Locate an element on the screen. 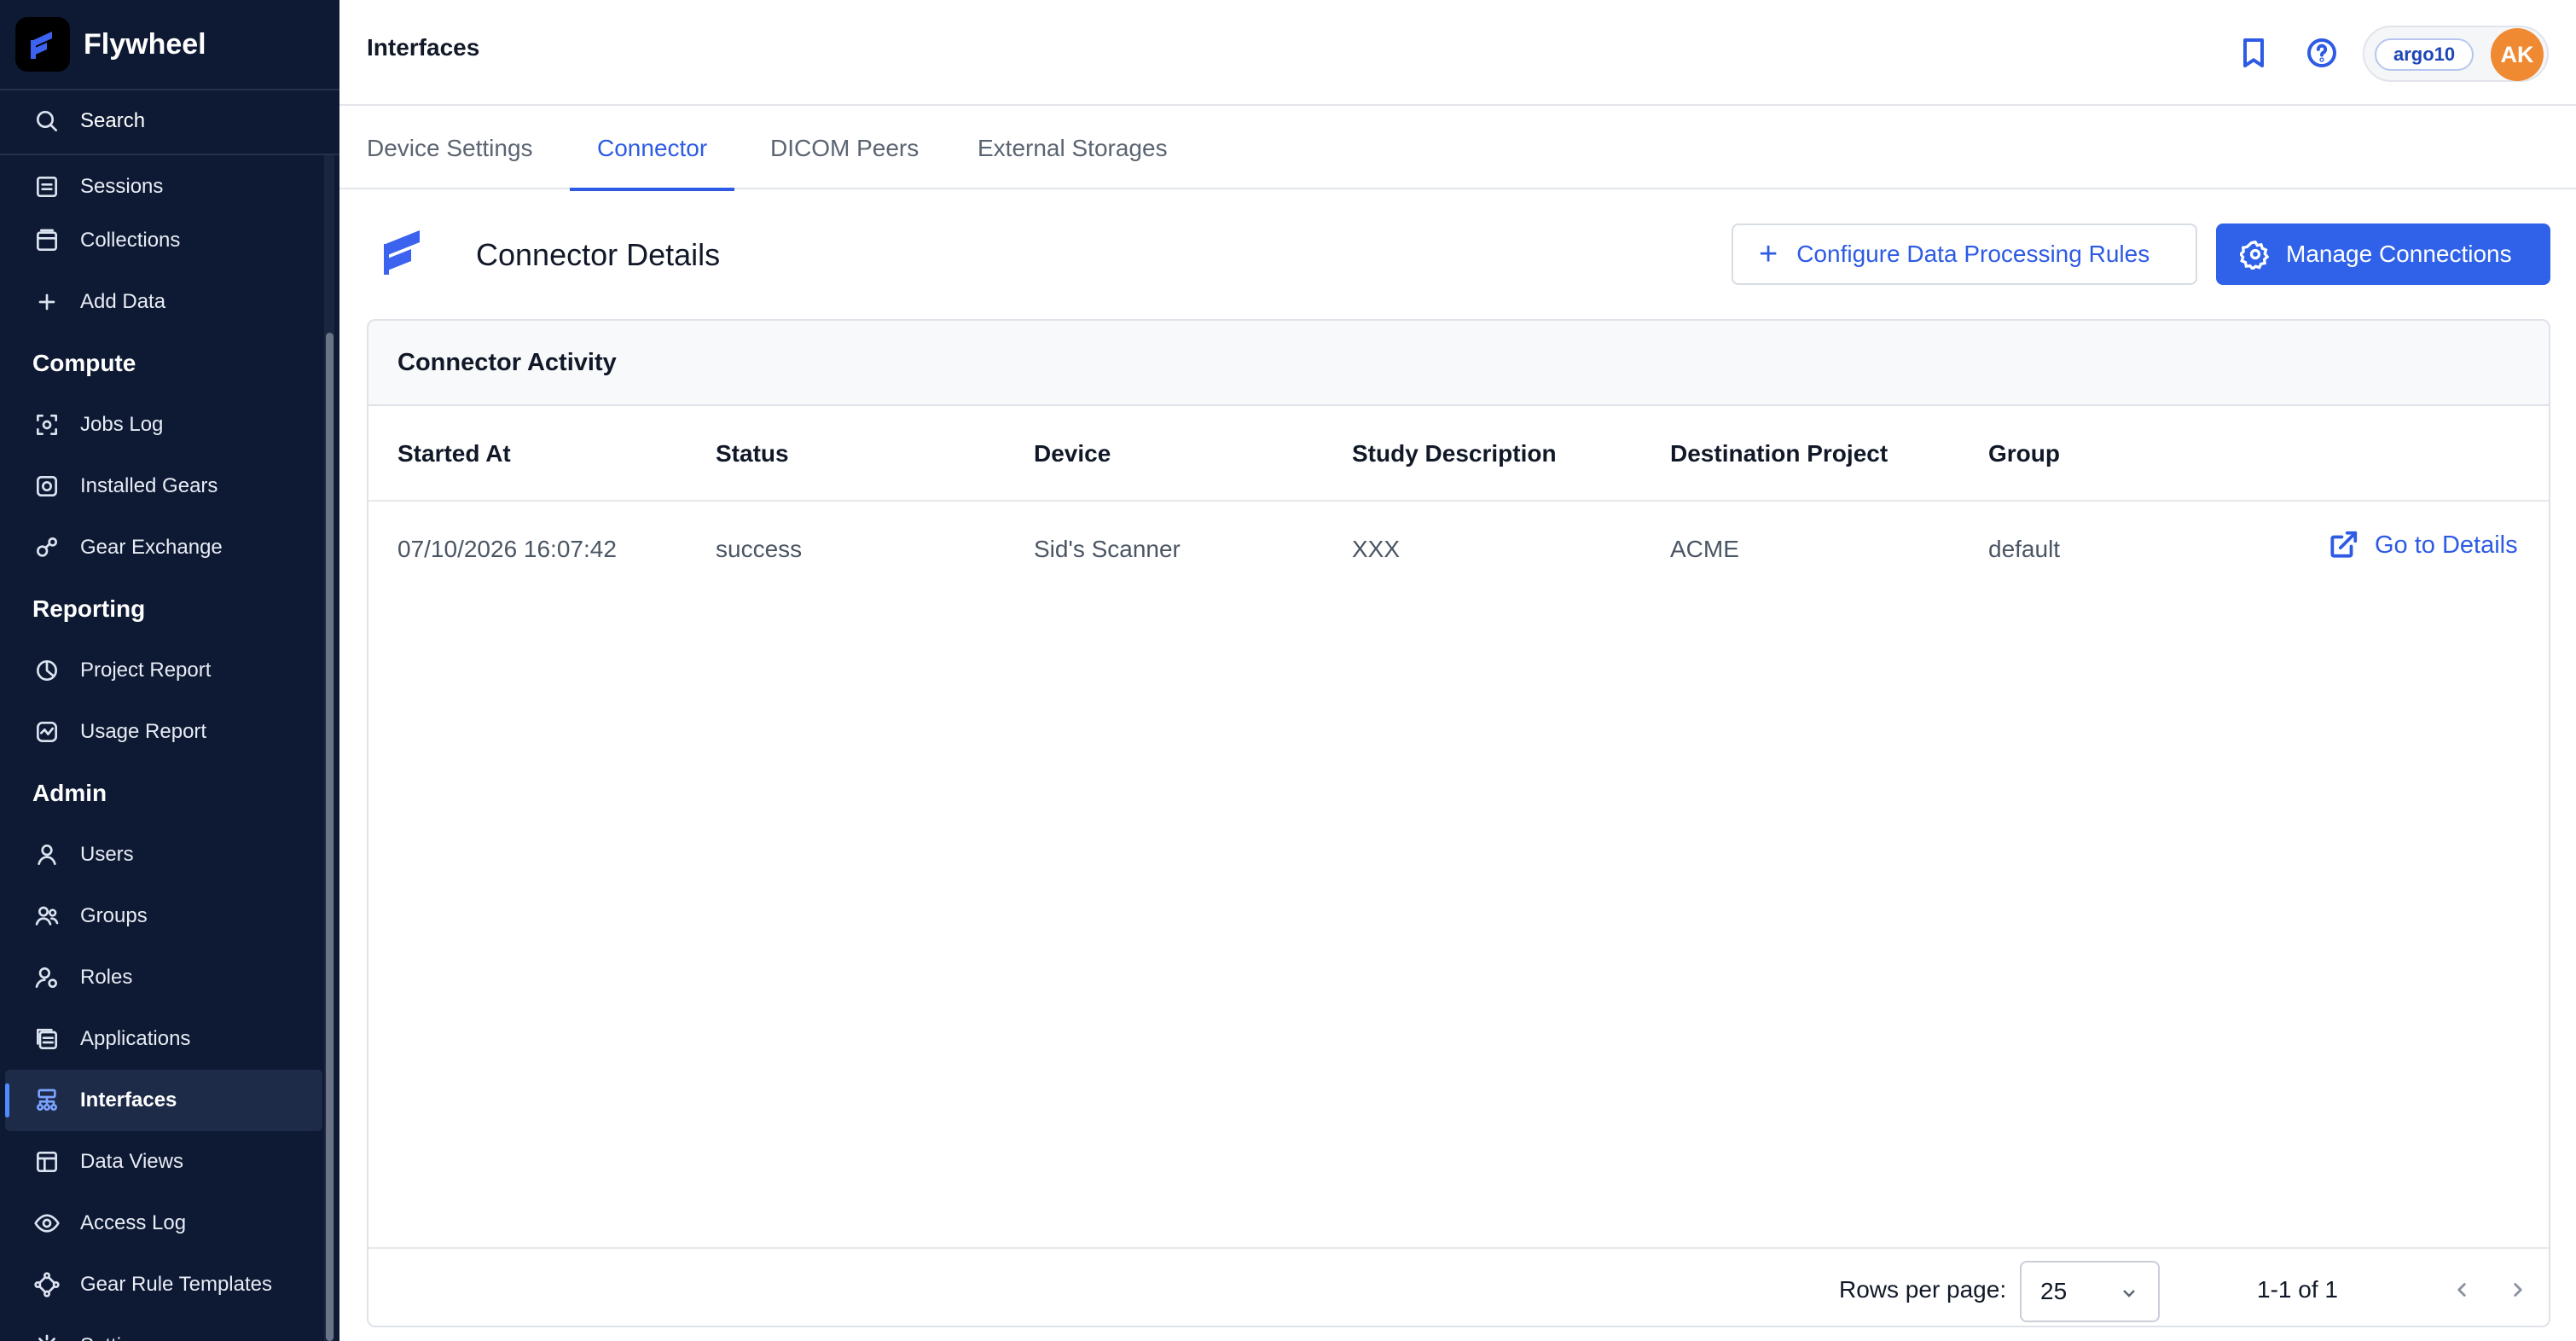 Image resolution: width=2576 pixels, height=1341 pixels. page-title: Interfaces is located at coordinates (423, 47).